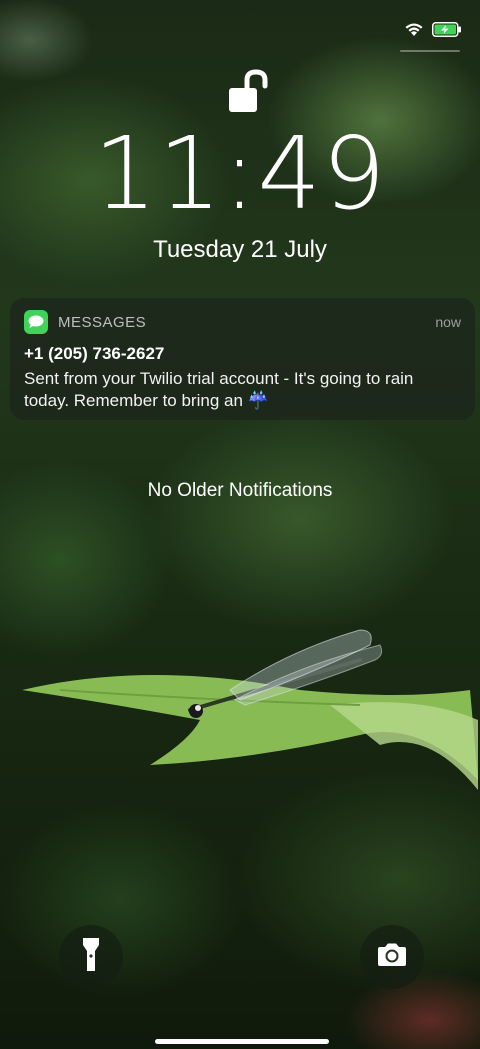  I want to click on status-indicator-line, so click(430, 51).